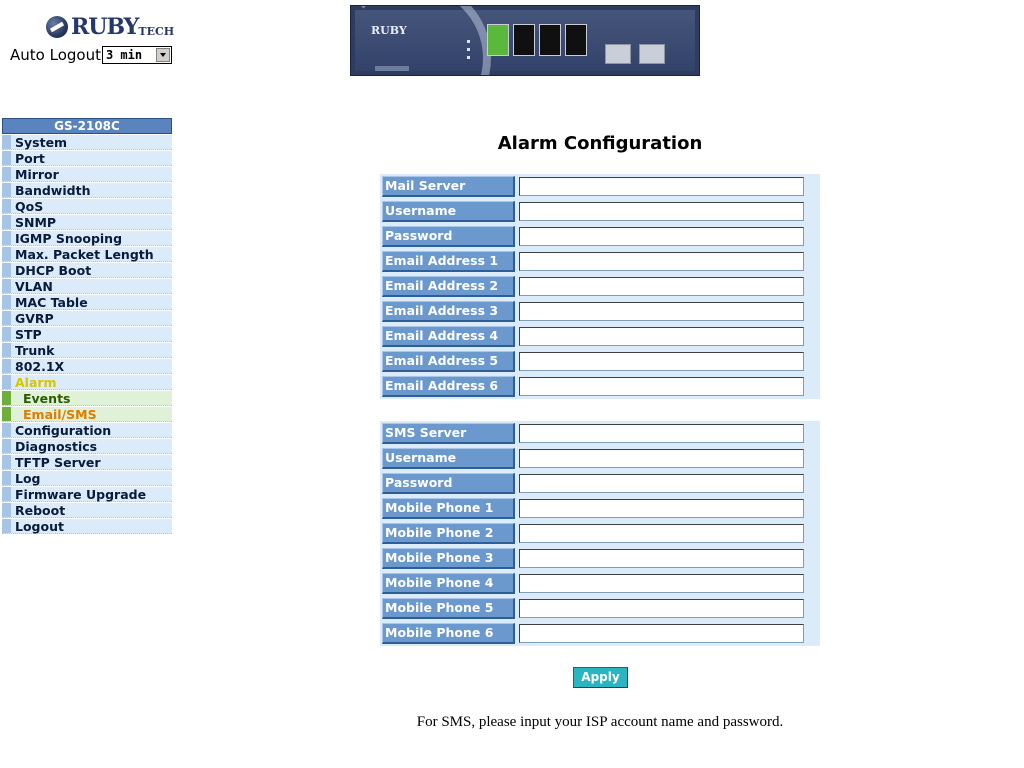 The width and height of the screenshot is (1024, 768). I want to click on sidebar-item-vlan: VLAN, so click(87, 286).